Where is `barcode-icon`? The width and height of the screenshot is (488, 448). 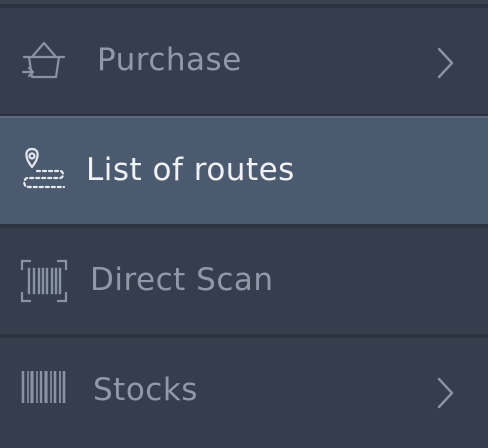
barcode-icon is located at coordinates (44, 393).